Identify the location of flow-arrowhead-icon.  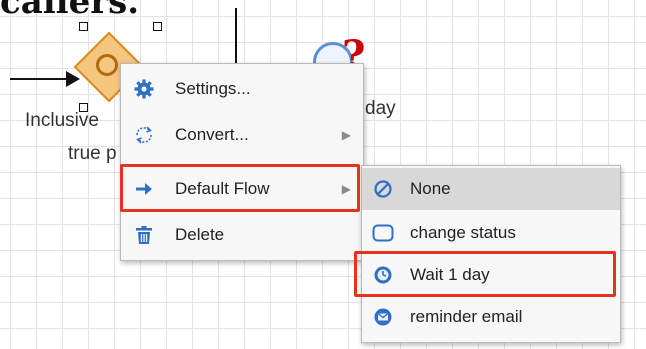
(73, 79).